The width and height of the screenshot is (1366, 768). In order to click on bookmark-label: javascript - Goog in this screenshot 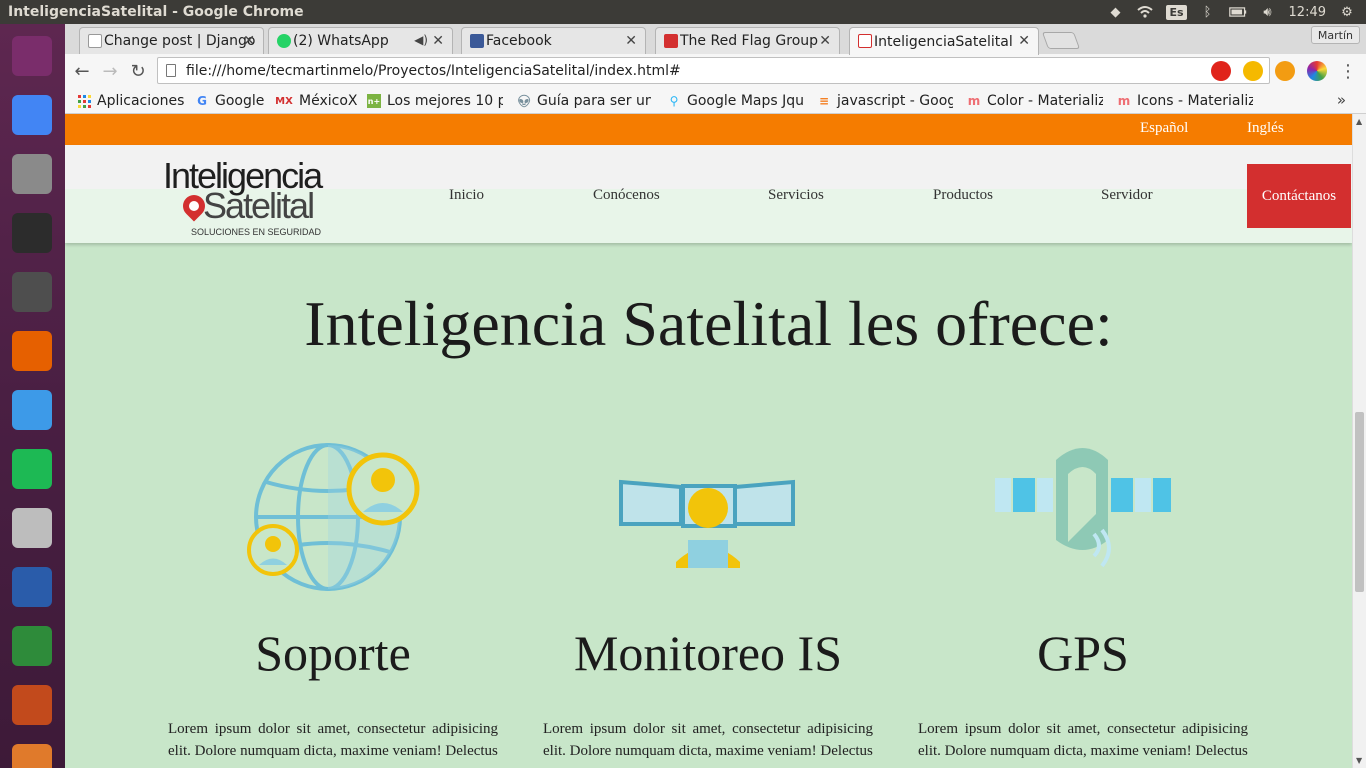, I will do `click(895, 101)`.